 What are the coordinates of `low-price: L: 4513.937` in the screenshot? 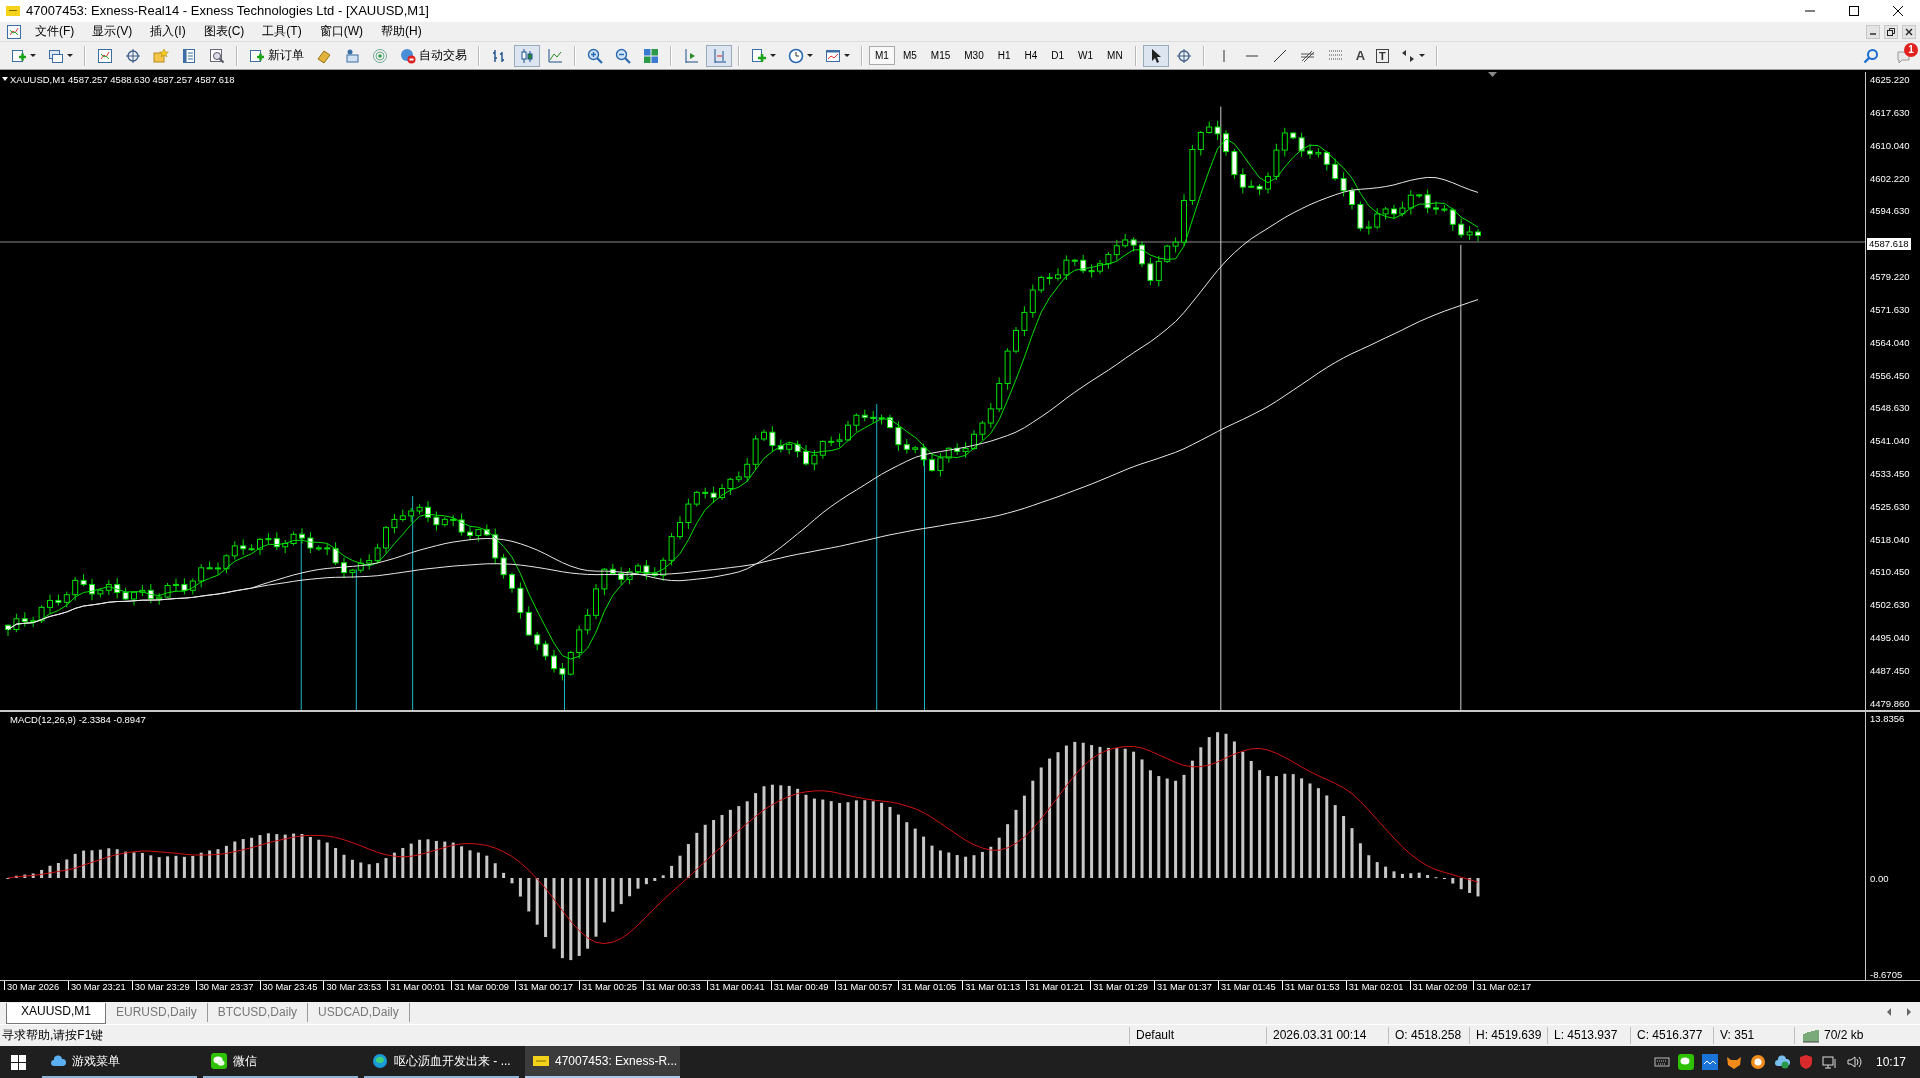 It's located at (1588, 1036).